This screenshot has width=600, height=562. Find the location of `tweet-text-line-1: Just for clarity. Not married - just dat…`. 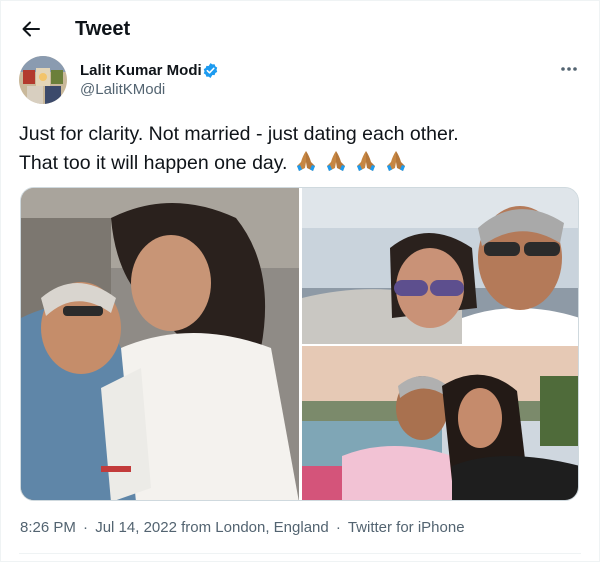

tweet-text-line-1: Just for clarity. Not married - just dat… is located at coordinates (239, 134).